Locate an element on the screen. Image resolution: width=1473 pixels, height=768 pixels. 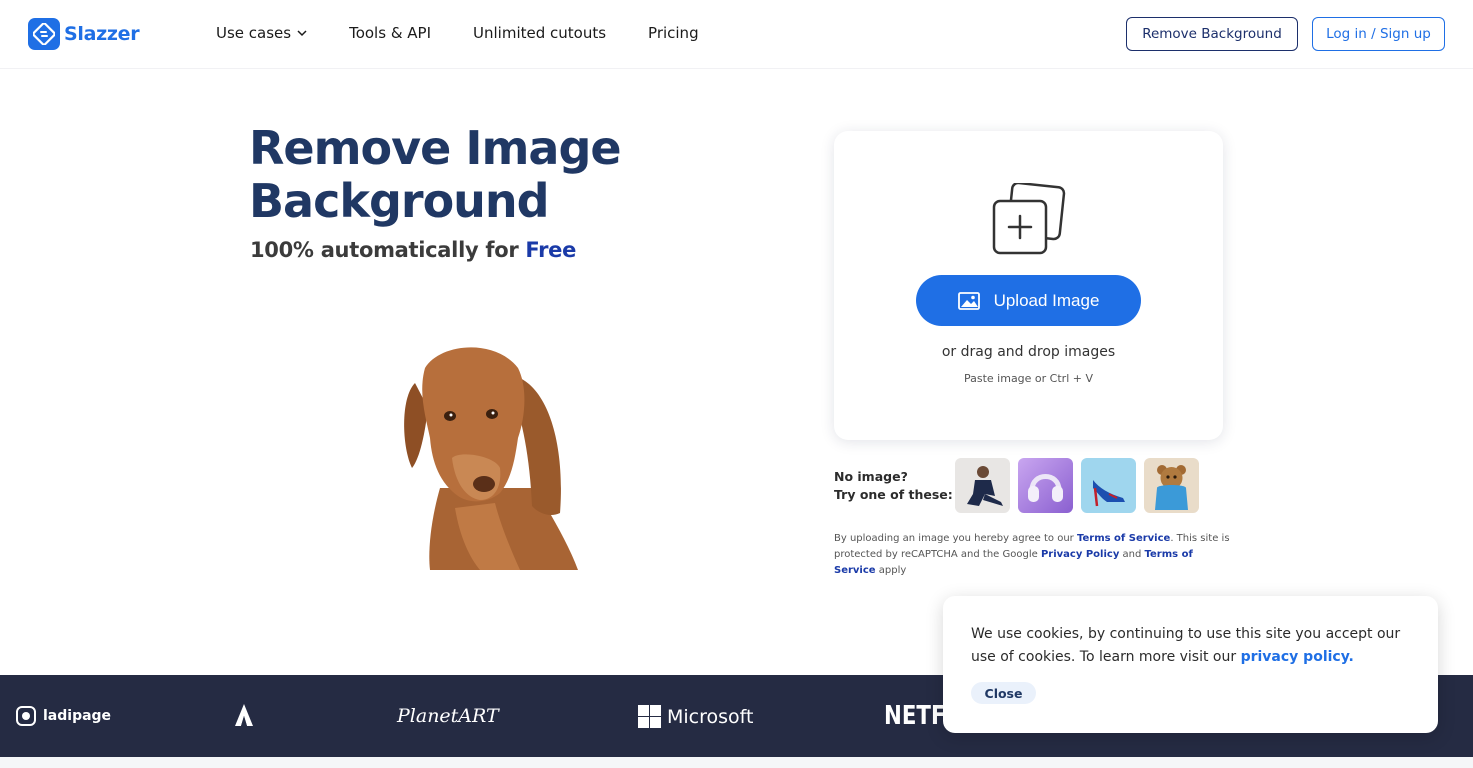
chevron-down-icon is located at coordinates (302, 32).